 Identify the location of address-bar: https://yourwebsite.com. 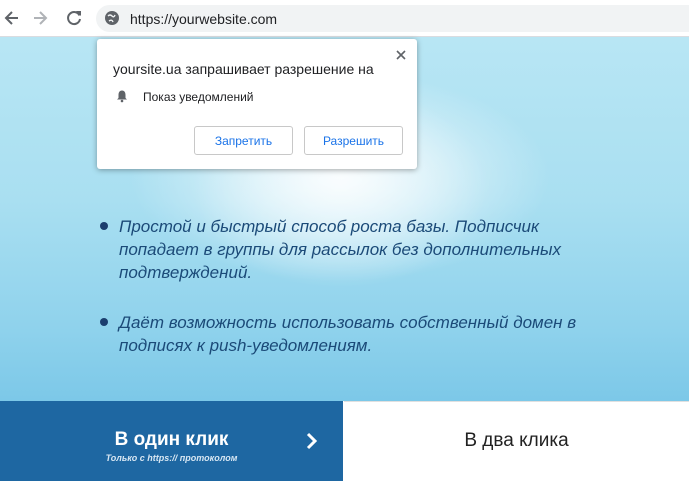
(392, 18).